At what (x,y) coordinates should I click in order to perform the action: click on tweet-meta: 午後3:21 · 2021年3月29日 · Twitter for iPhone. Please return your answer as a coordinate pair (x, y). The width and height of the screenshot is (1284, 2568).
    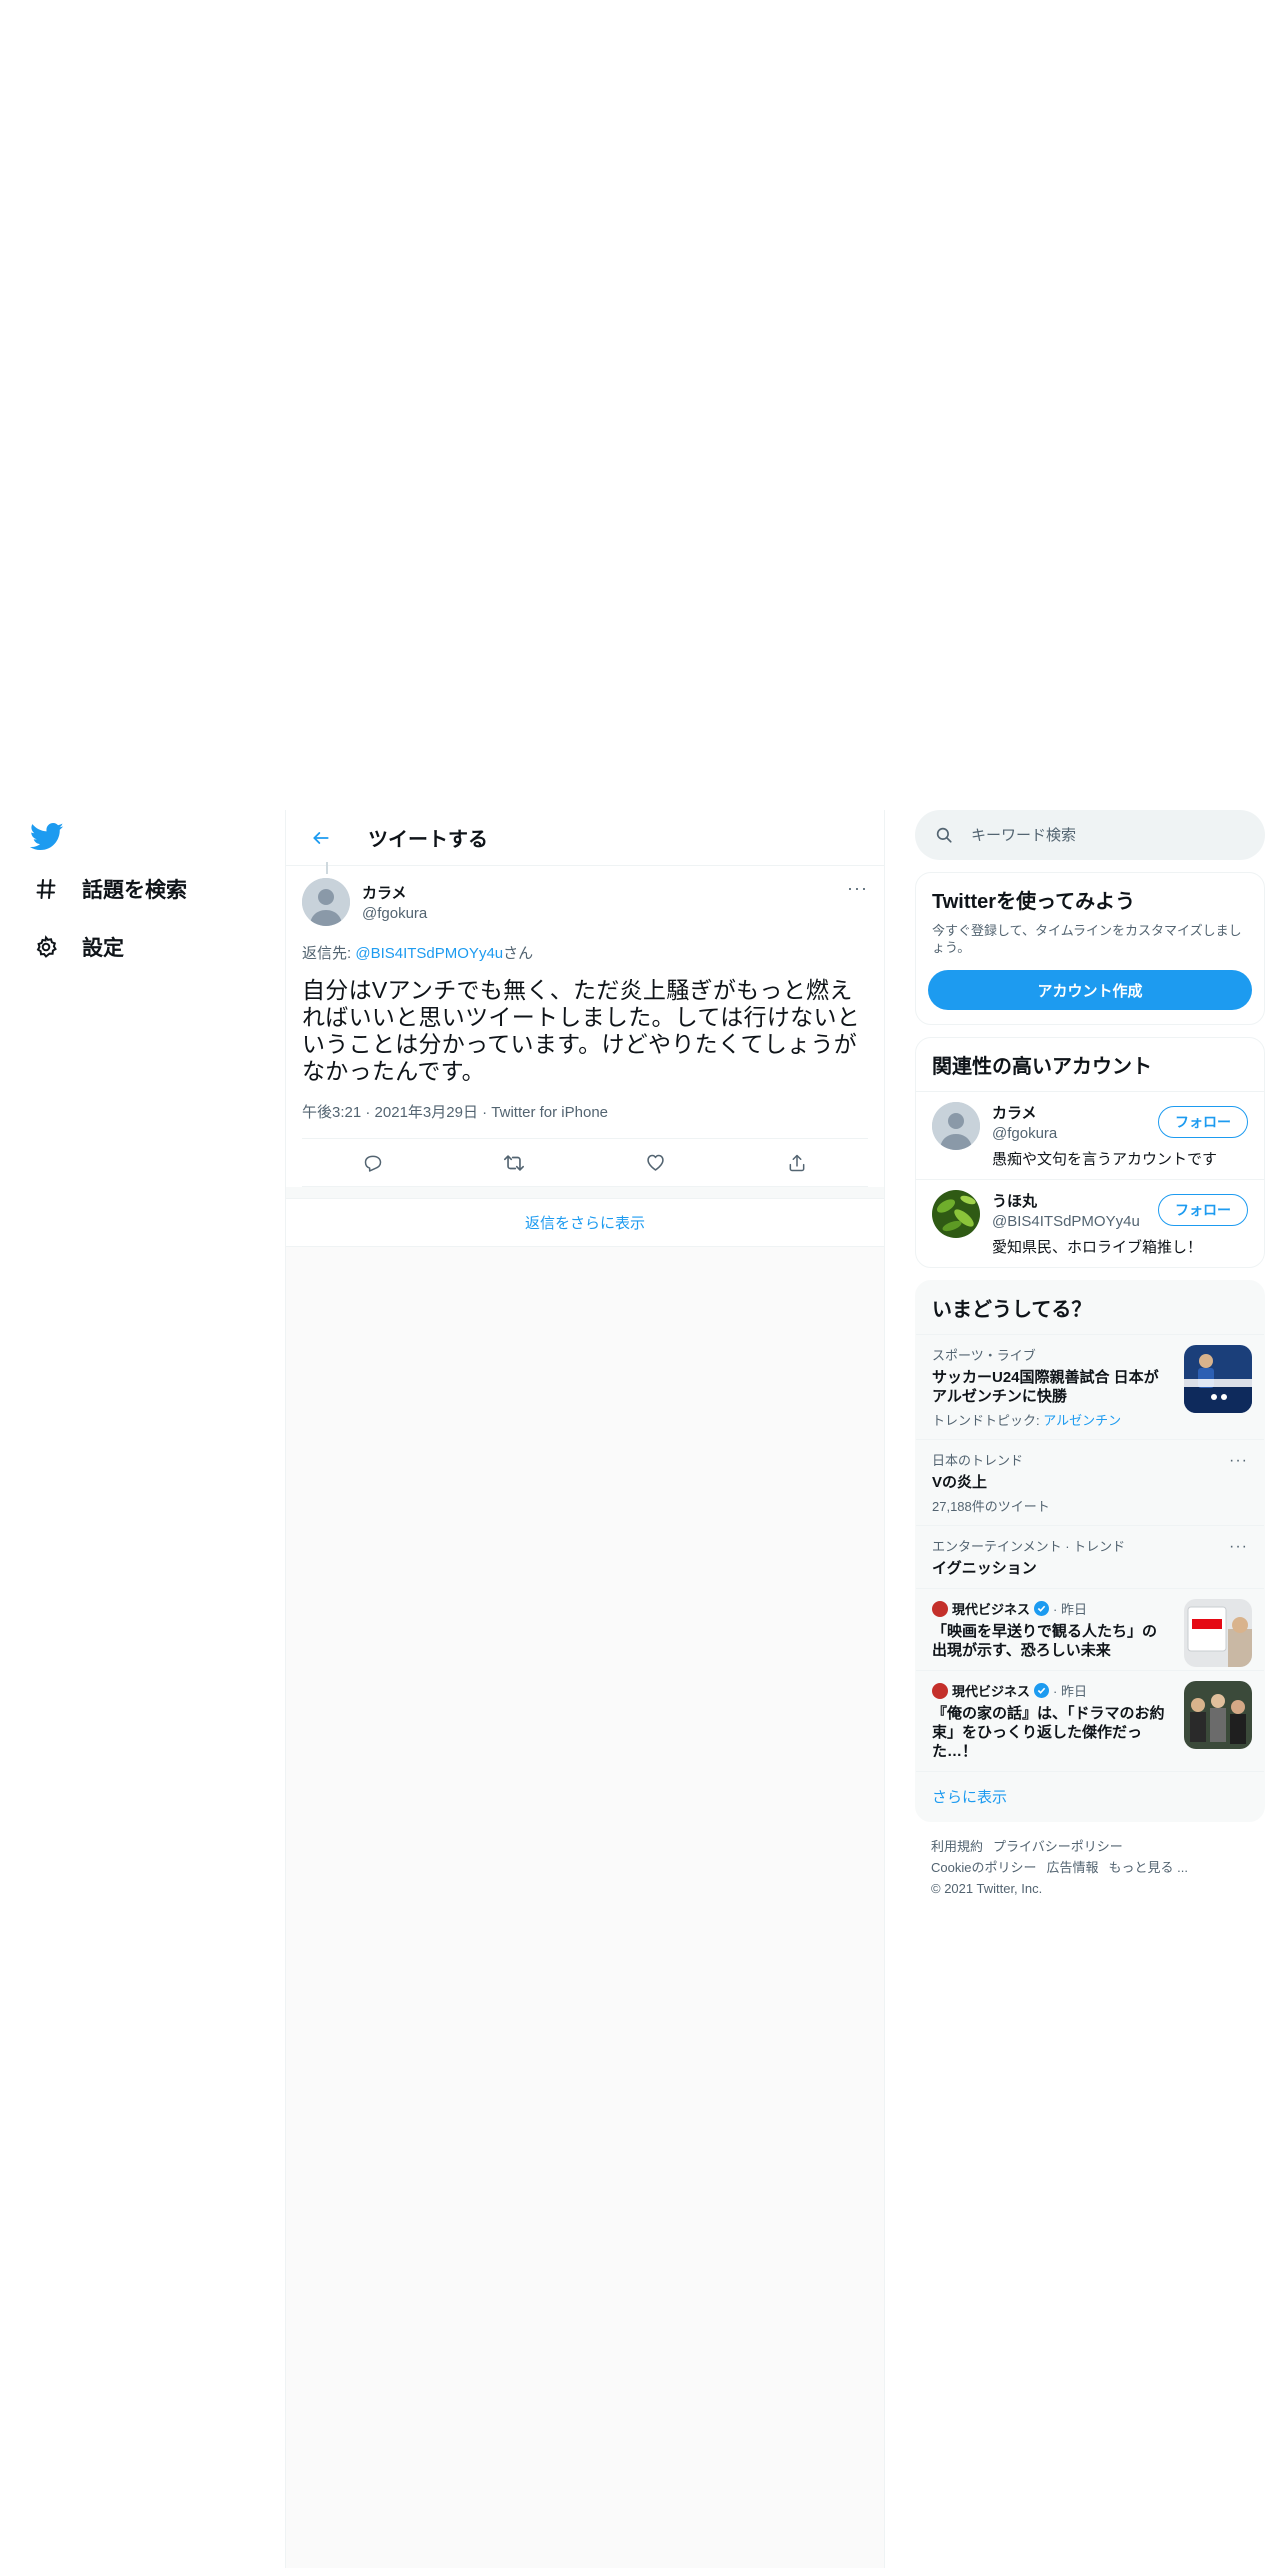
    Looking at the image, I should click on (585, 1120).